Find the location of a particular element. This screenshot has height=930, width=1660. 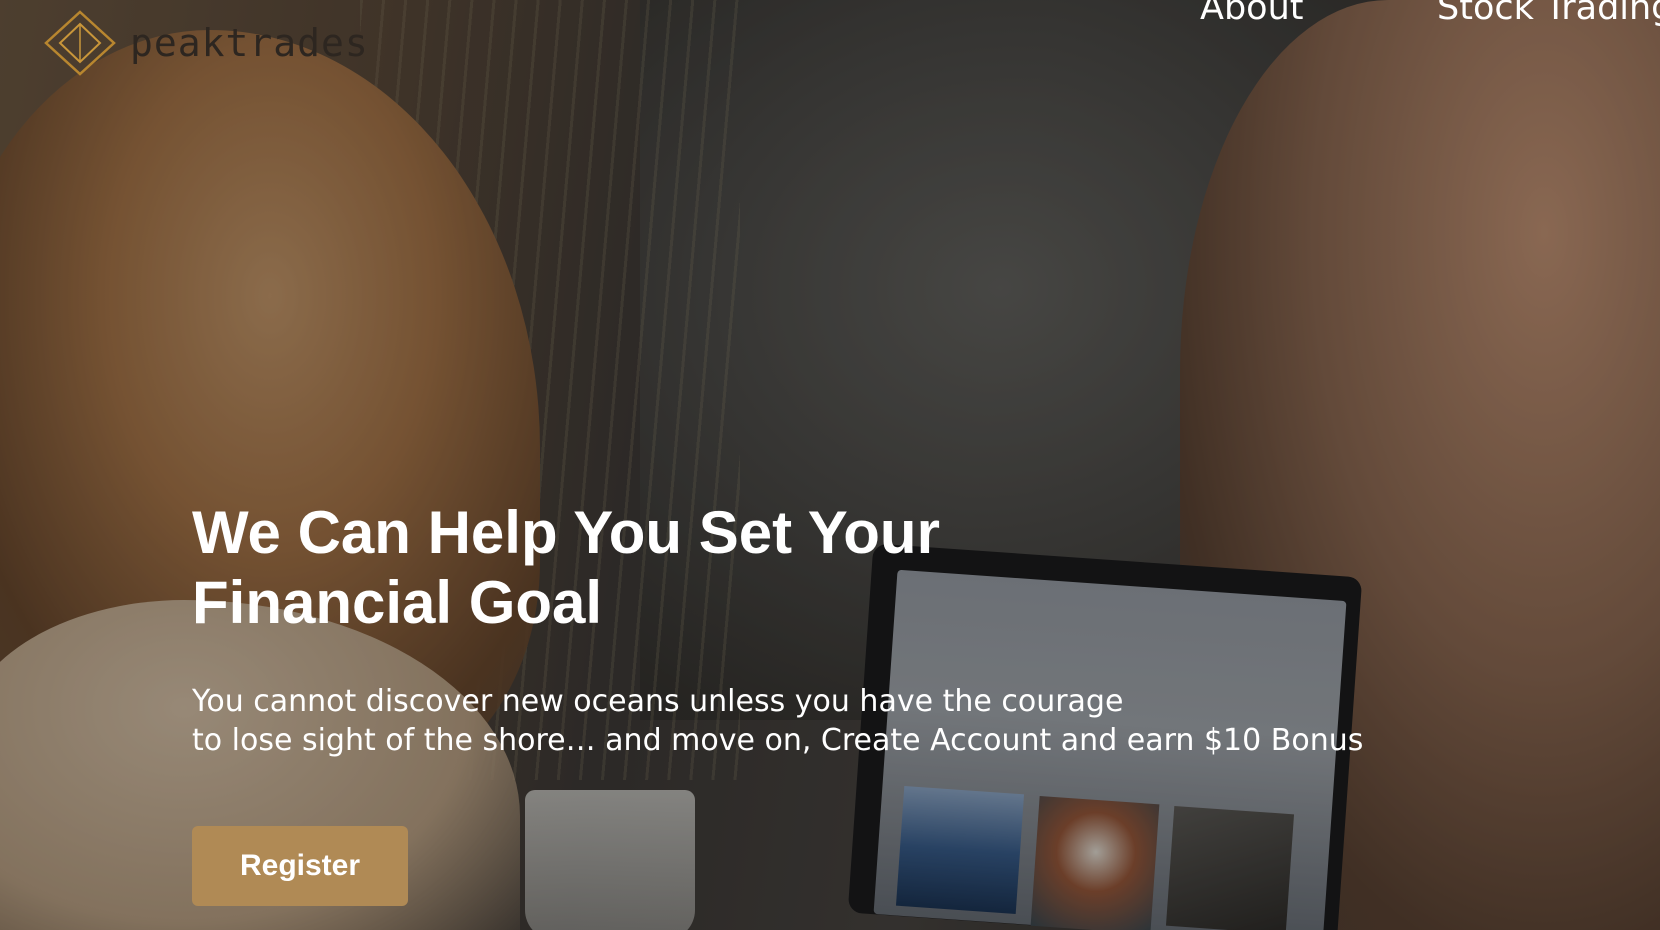

diamond-logo-icon is located at coordinates (80, 43).